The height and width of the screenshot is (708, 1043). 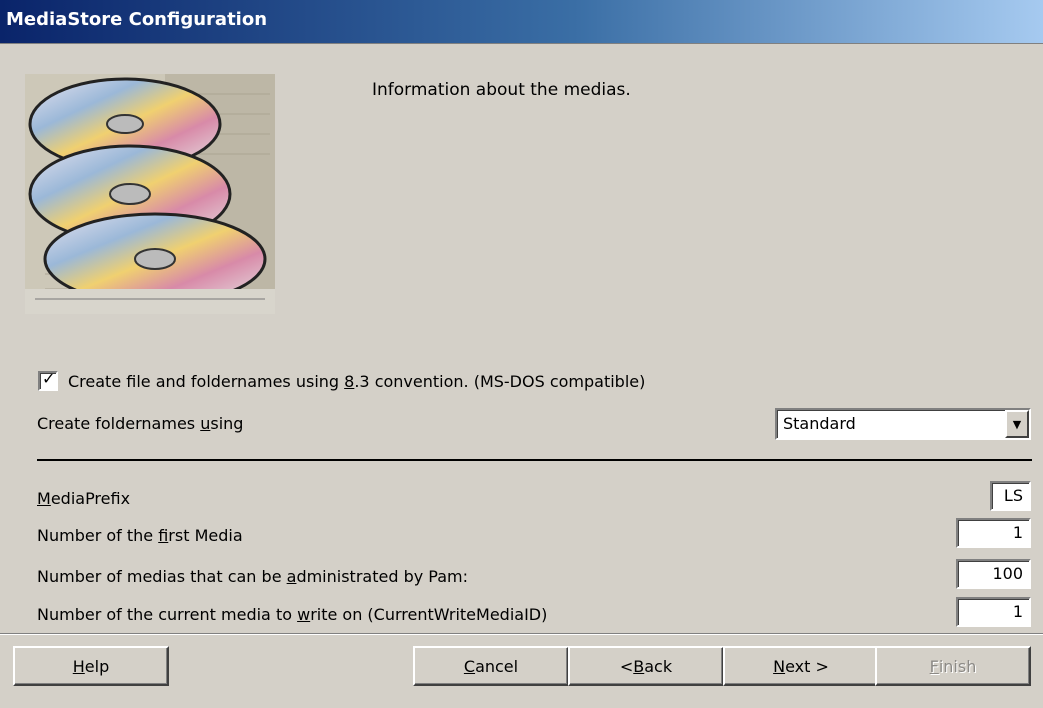 I want to click on dos-compatible-checkbox: ✓, so click(x=48, y=380).